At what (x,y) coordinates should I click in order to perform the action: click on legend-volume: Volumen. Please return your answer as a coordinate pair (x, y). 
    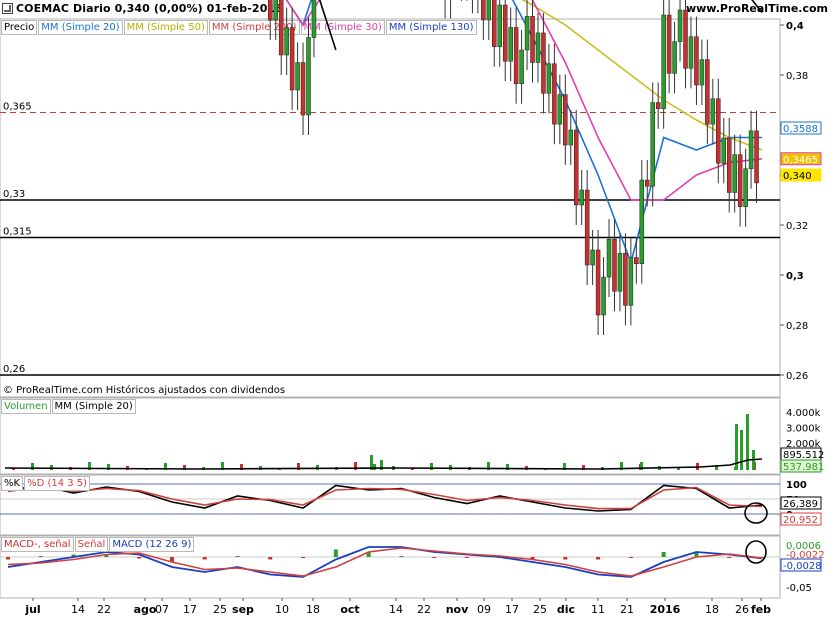
    Looking at the image, I should click on (26, 406).